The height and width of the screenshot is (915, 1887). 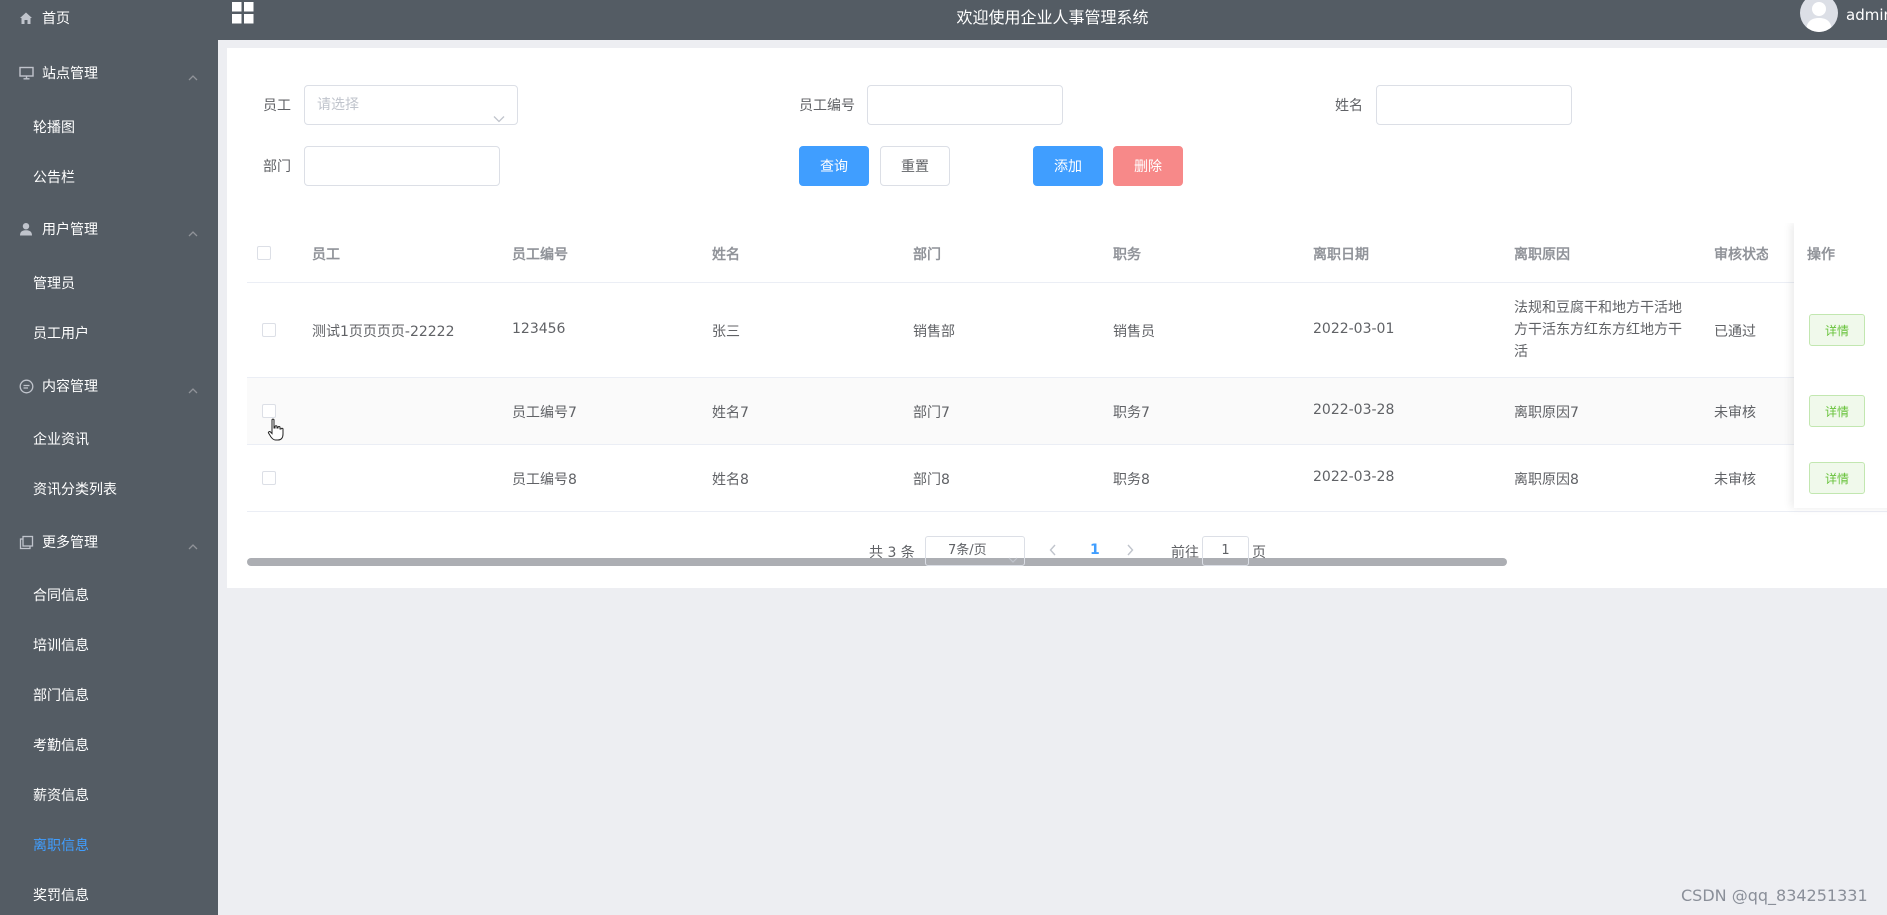 I want to click on pagination-total: 共 3 条, so click(x=892, y=553).